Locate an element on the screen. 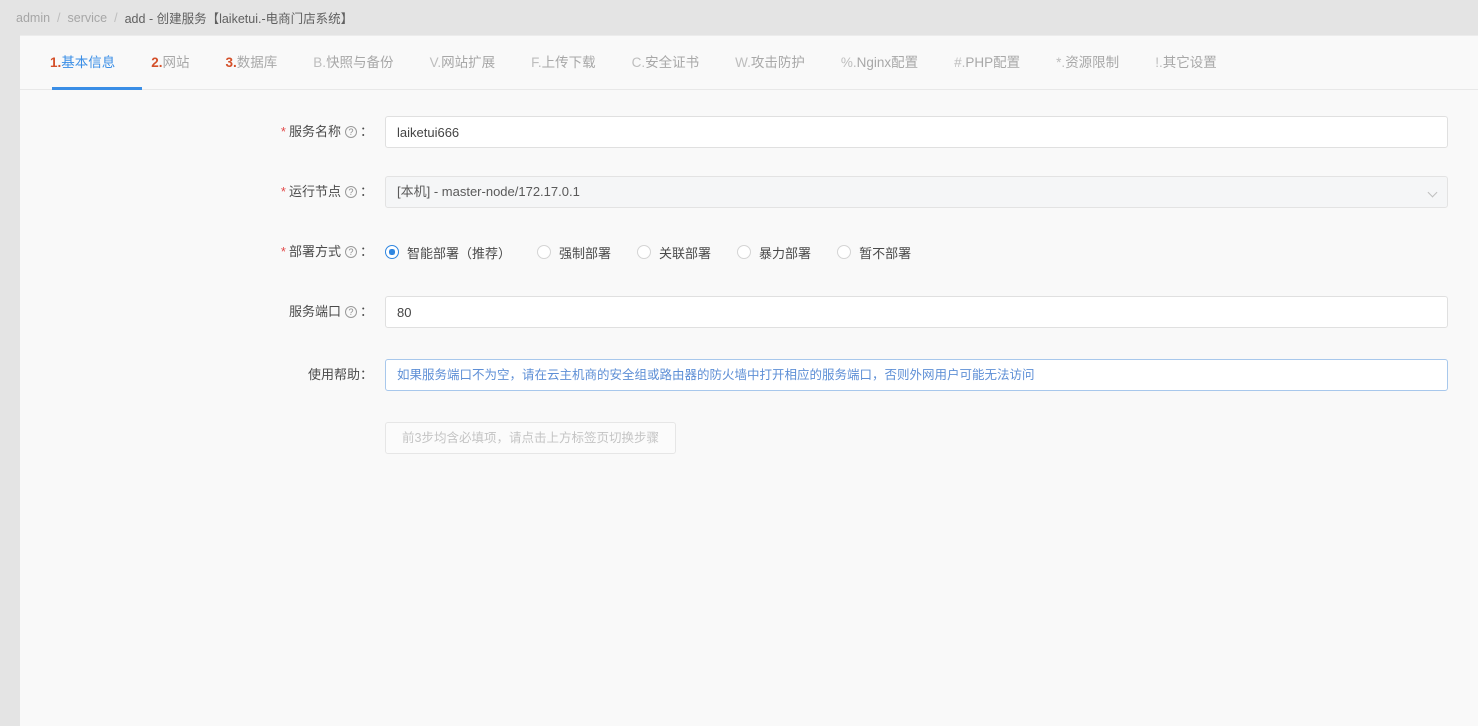 This screenshot has width=1478, height=726. label-usage-help: 使用帮助： is located at coordinates (202, 375).